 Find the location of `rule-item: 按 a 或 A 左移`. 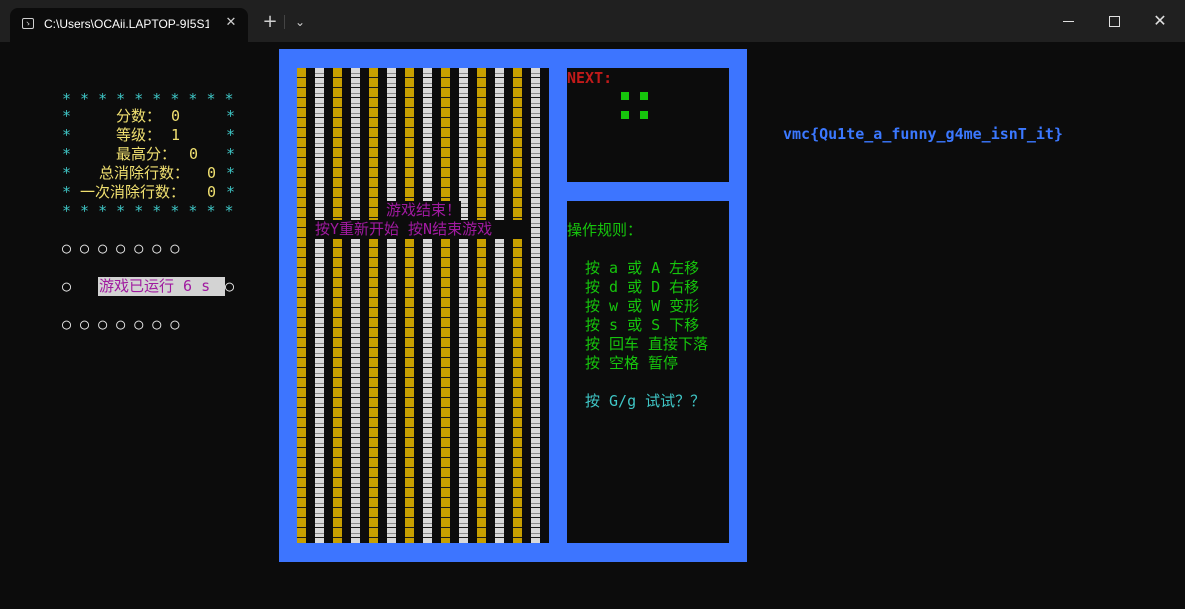

rule-item: 按 a 或 A 左移 is located at coordinates (642, 268).